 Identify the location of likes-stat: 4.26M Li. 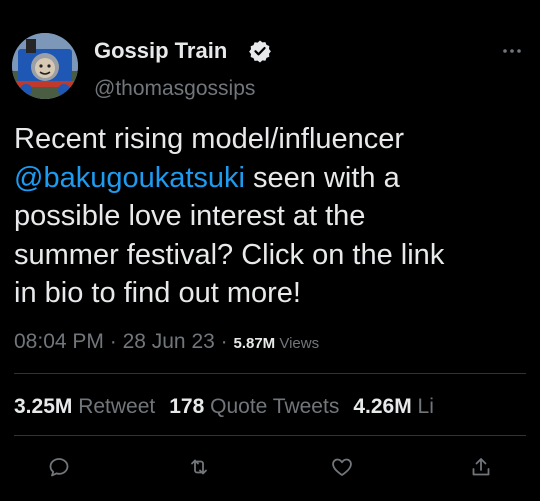
(393, 406).